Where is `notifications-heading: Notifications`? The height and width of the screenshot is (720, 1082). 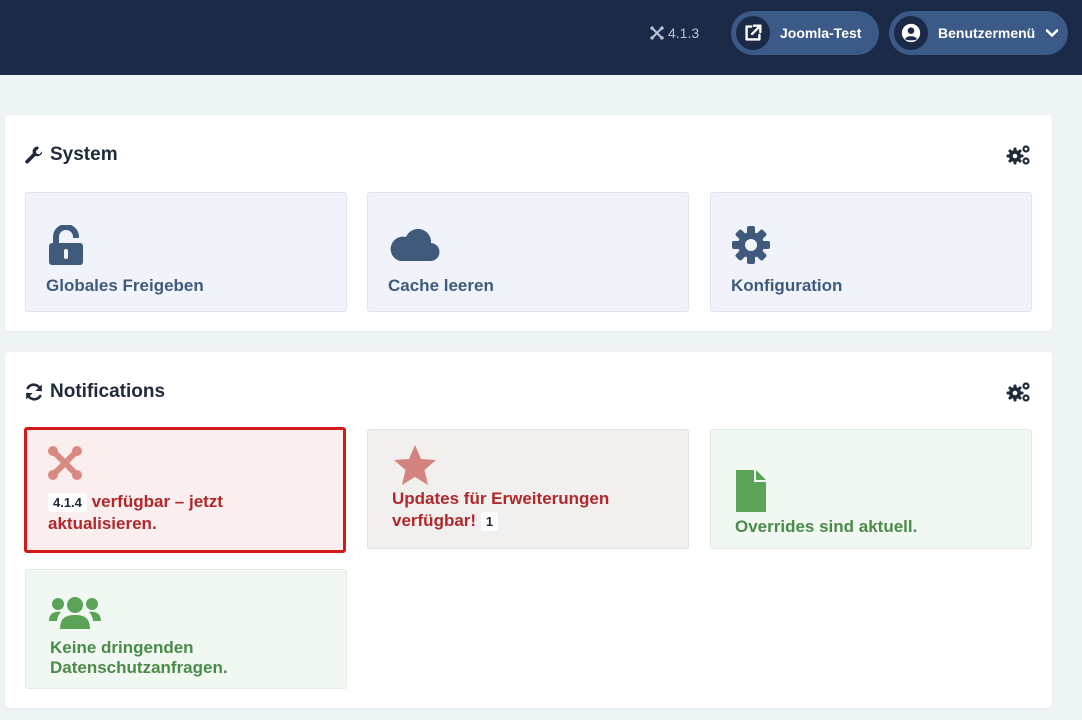
notifications-heading: Notifications is located at coordinates (94, 392).